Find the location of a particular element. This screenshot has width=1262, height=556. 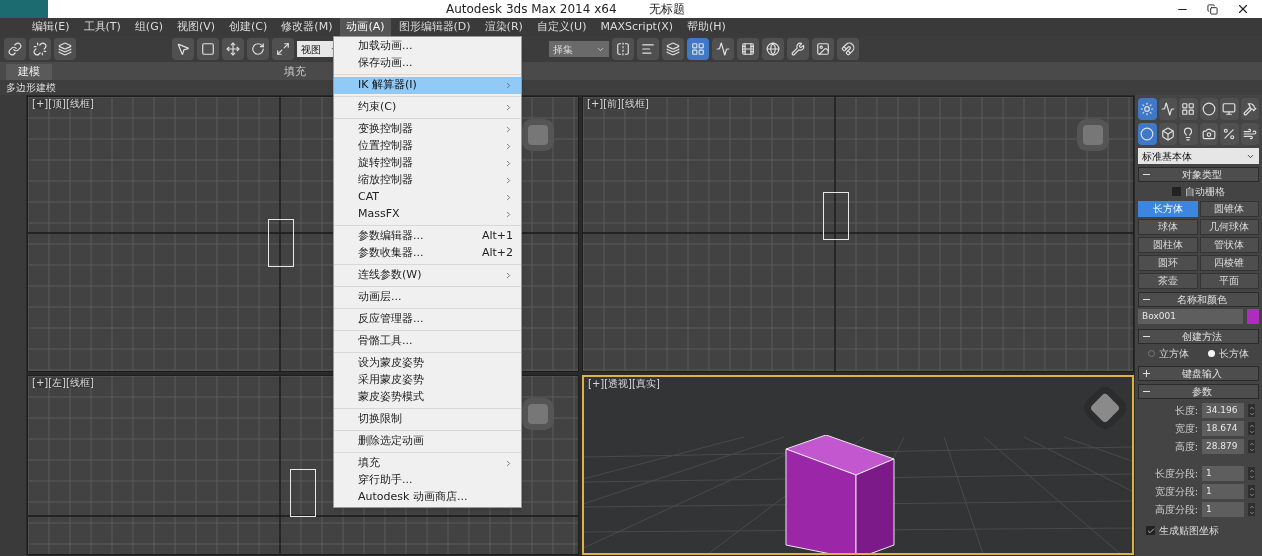

camera-icon is located at coordinates (1208, 134).